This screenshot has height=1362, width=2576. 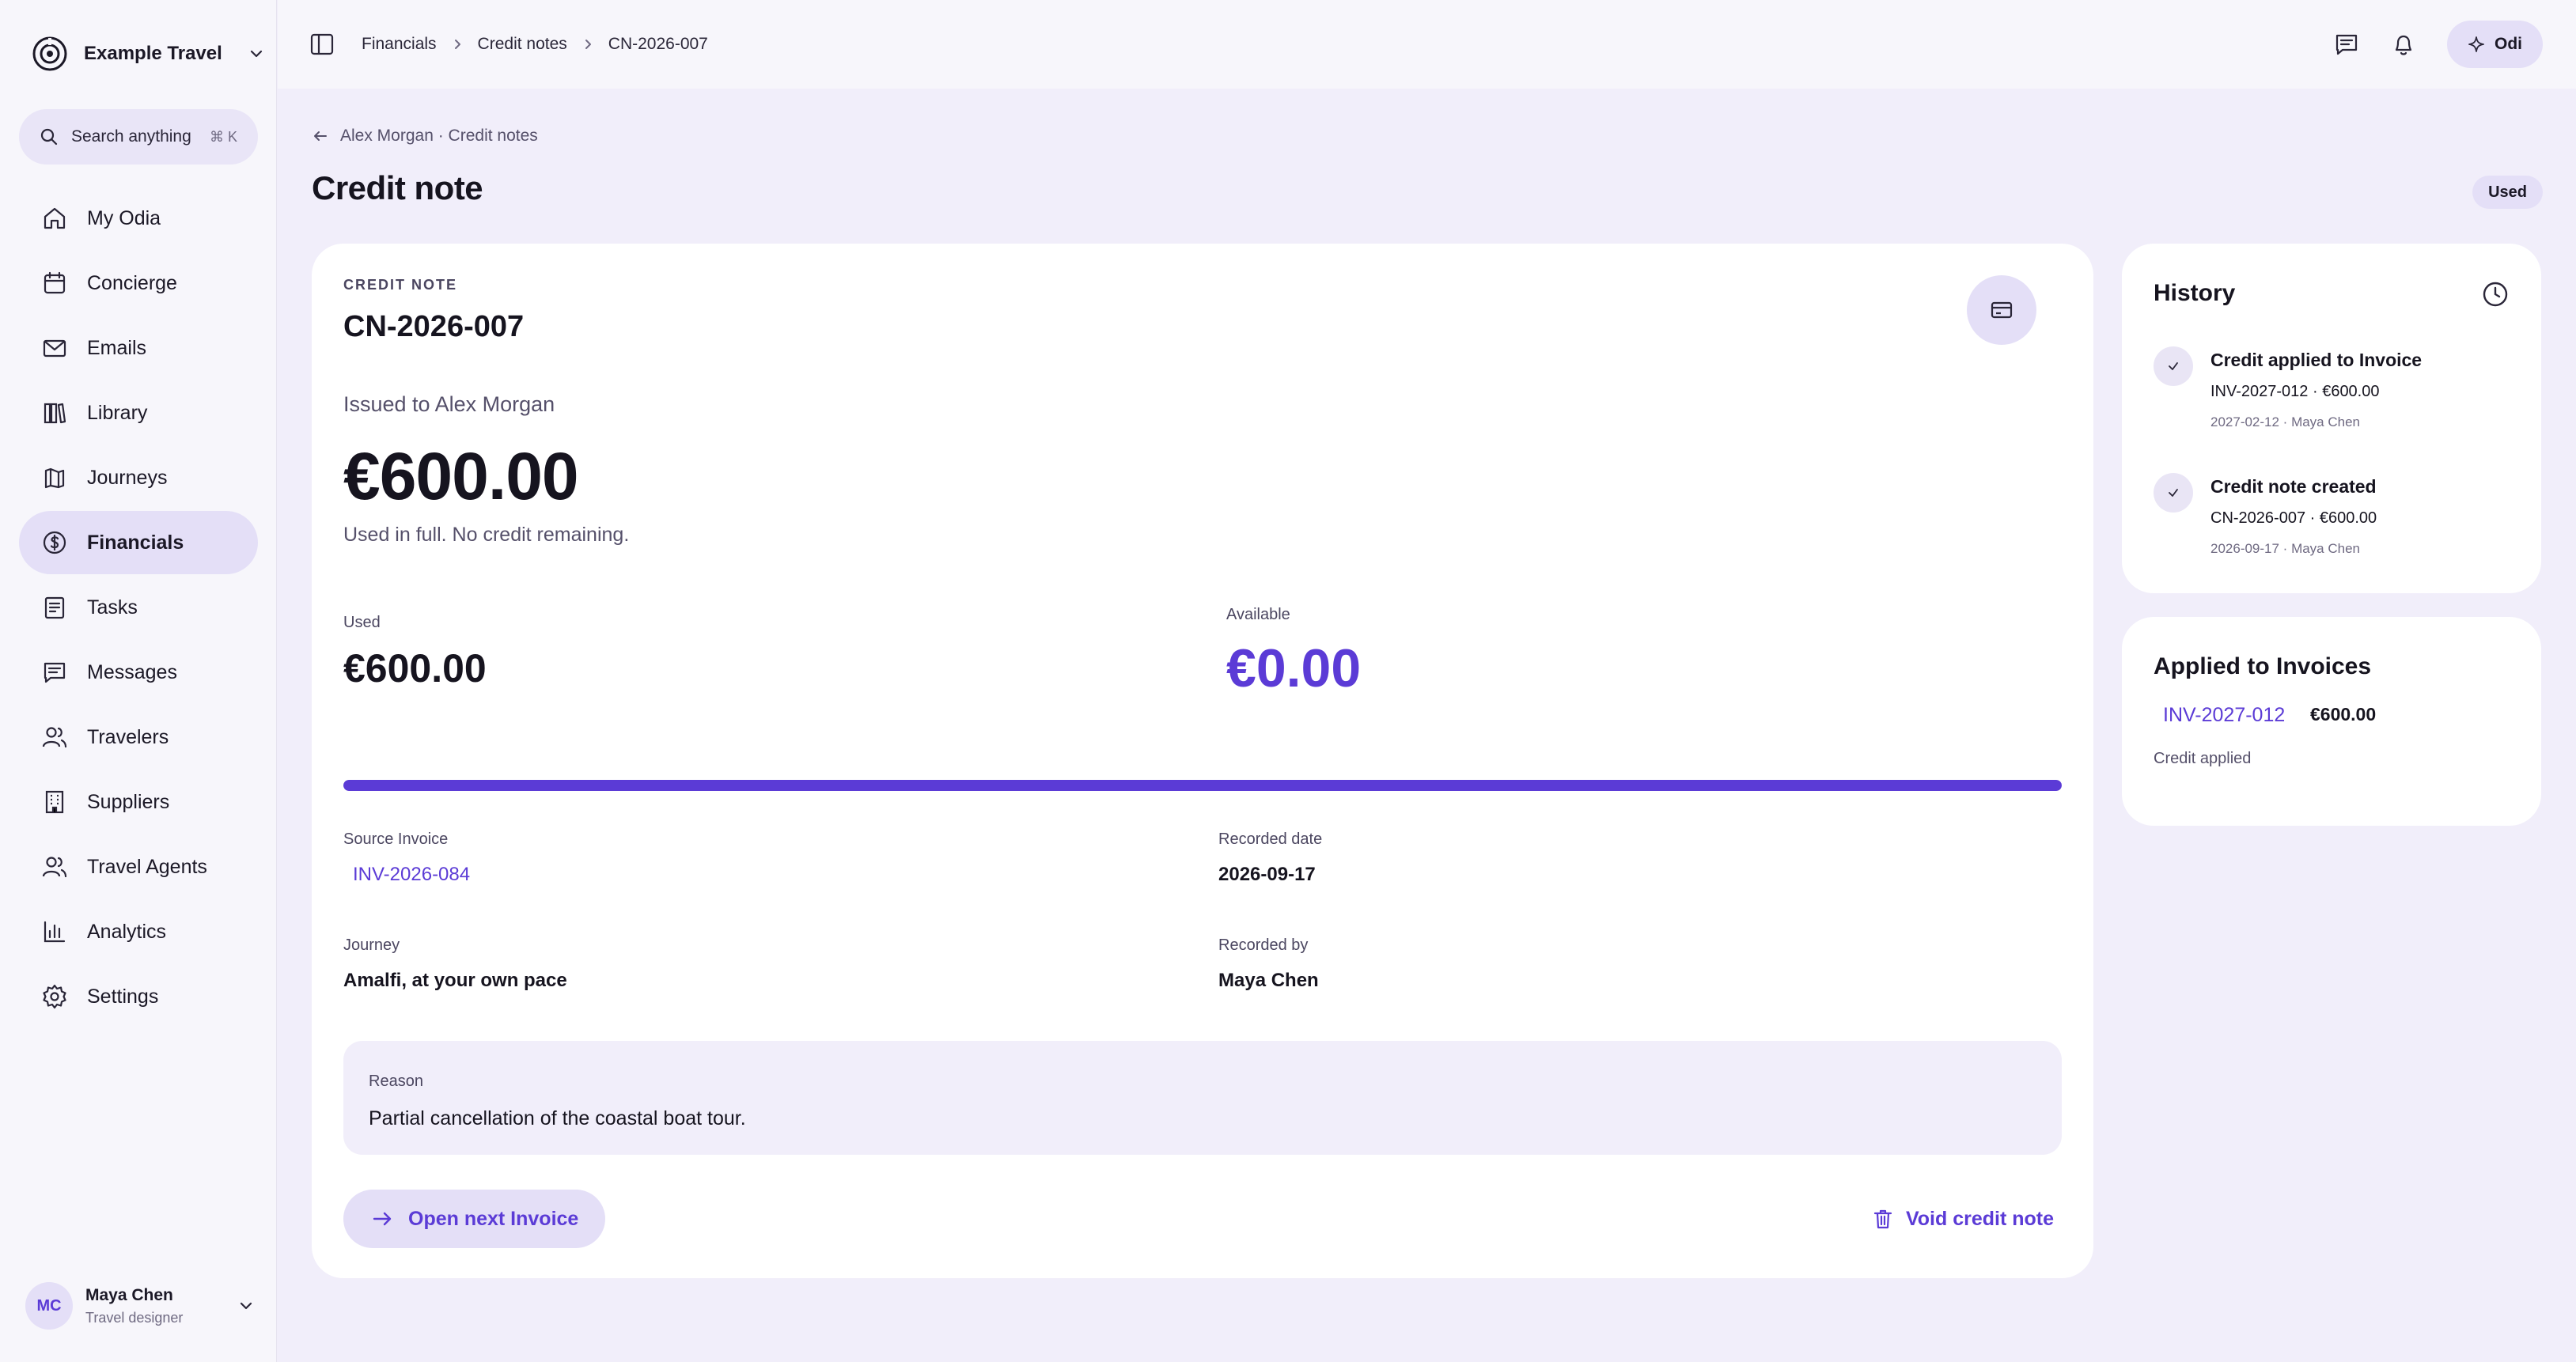 I want to click on card-eyebrow: CREDIT NOTE, so click(x=400, y=285).